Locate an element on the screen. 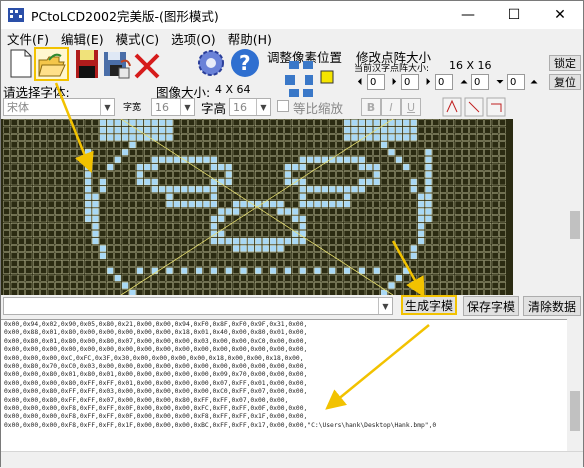 The image size is (584, 468). maximize-button: ☐ is located at coordinates (514, 15).